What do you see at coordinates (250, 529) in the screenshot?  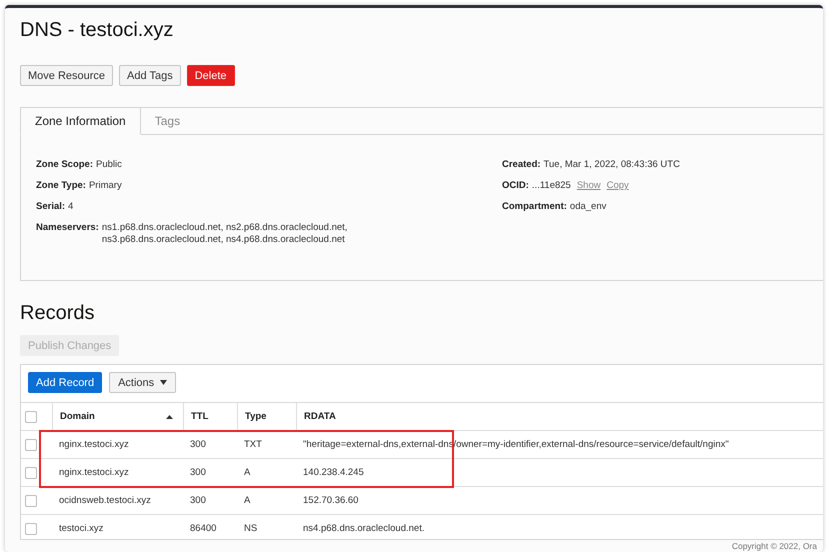 I see `table-cell-text: NS` at bounding box center [250, 529].